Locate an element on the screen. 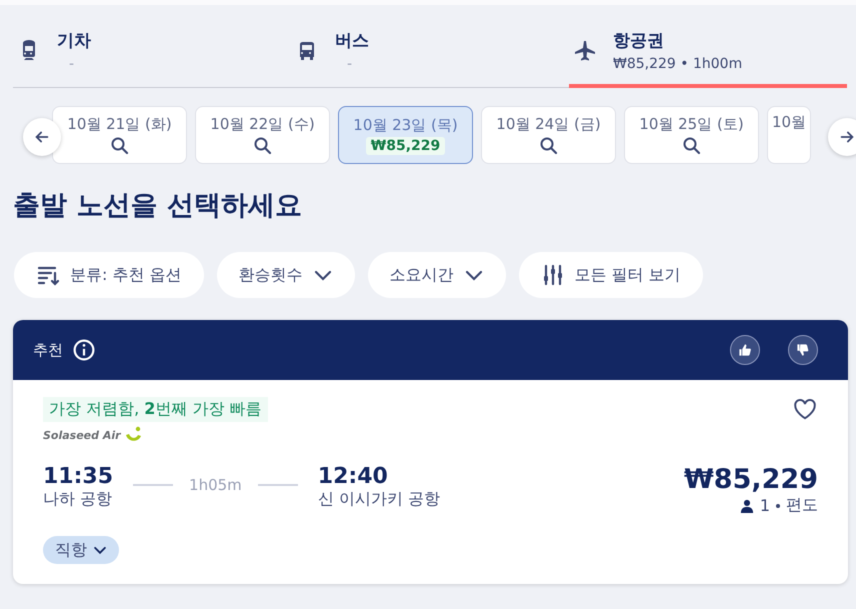 This screenshot has height=609, width=856. thumbs-down-icon is located at coordinates (803, 350).